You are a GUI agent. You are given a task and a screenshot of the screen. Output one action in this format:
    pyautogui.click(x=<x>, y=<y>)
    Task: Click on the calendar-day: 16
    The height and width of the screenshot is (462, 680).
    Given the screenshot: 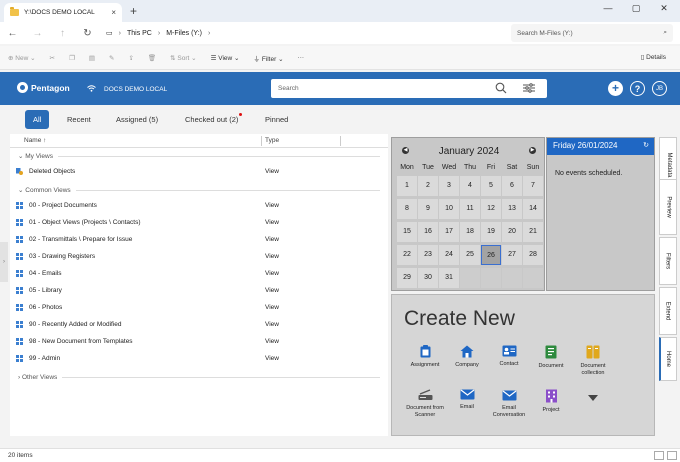 What is the action you would take?
    pyautogui.click(x=428, y=232)
    